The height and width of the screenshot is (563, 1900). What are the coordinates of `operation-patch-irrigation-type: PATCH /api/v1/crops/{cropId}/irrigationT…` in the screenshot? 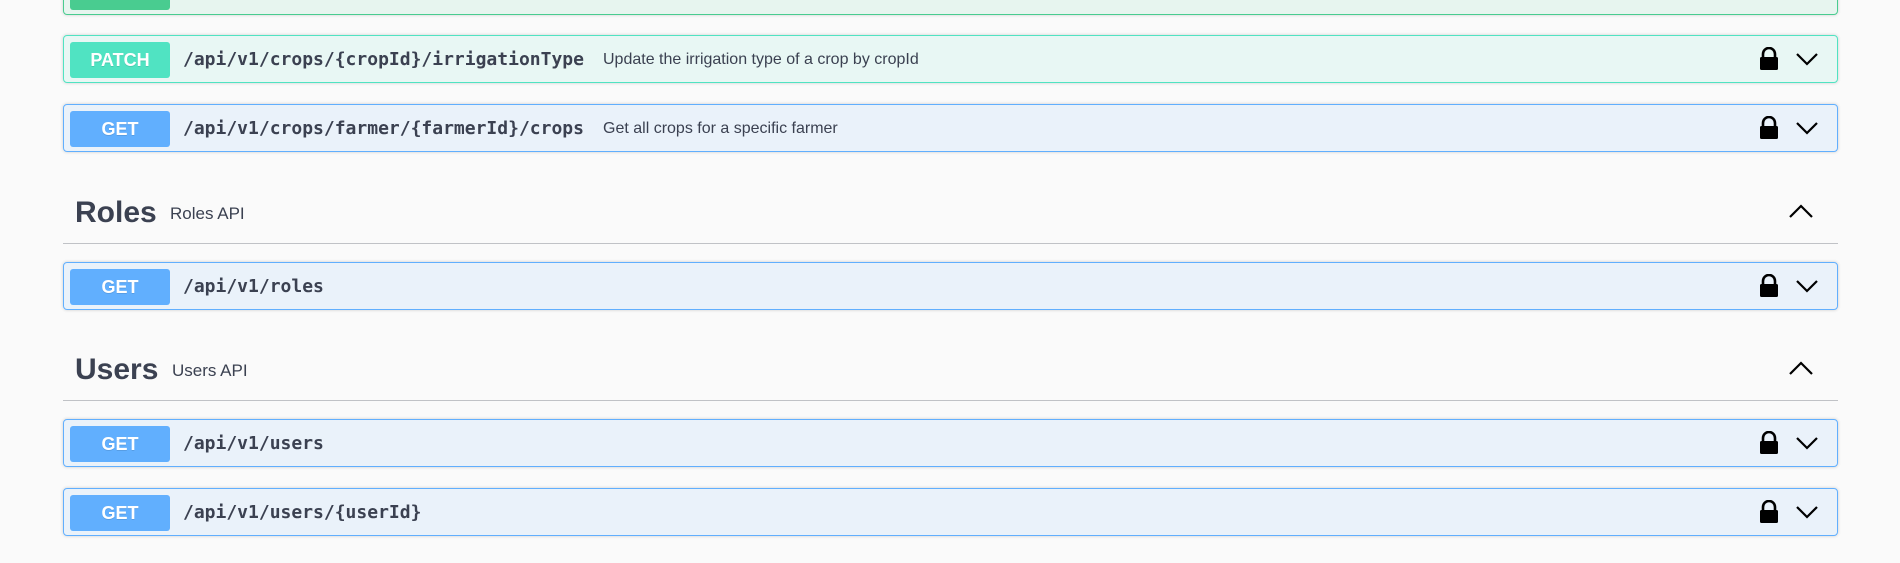 It's located at (950, 59).